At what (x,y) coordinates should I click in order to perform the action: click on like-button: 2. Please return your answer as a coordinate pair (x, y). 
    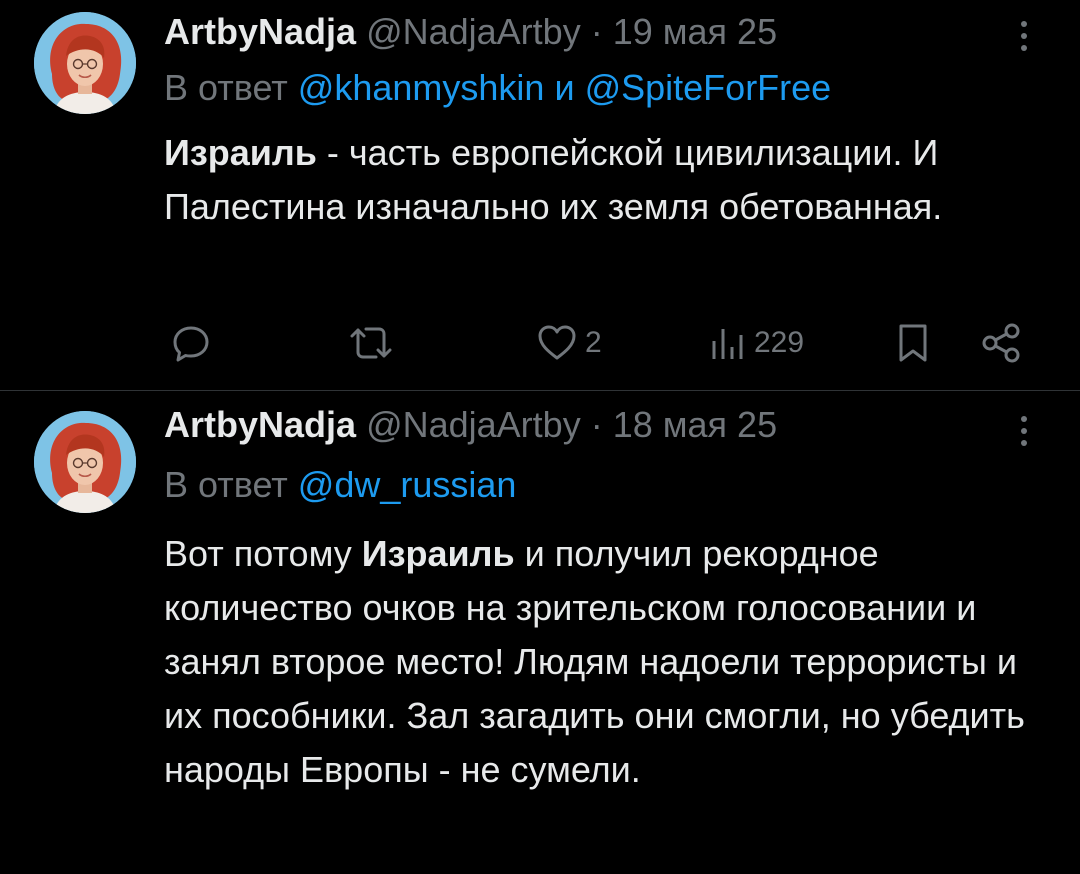
    Looking at the image, I should click on (568, 343).